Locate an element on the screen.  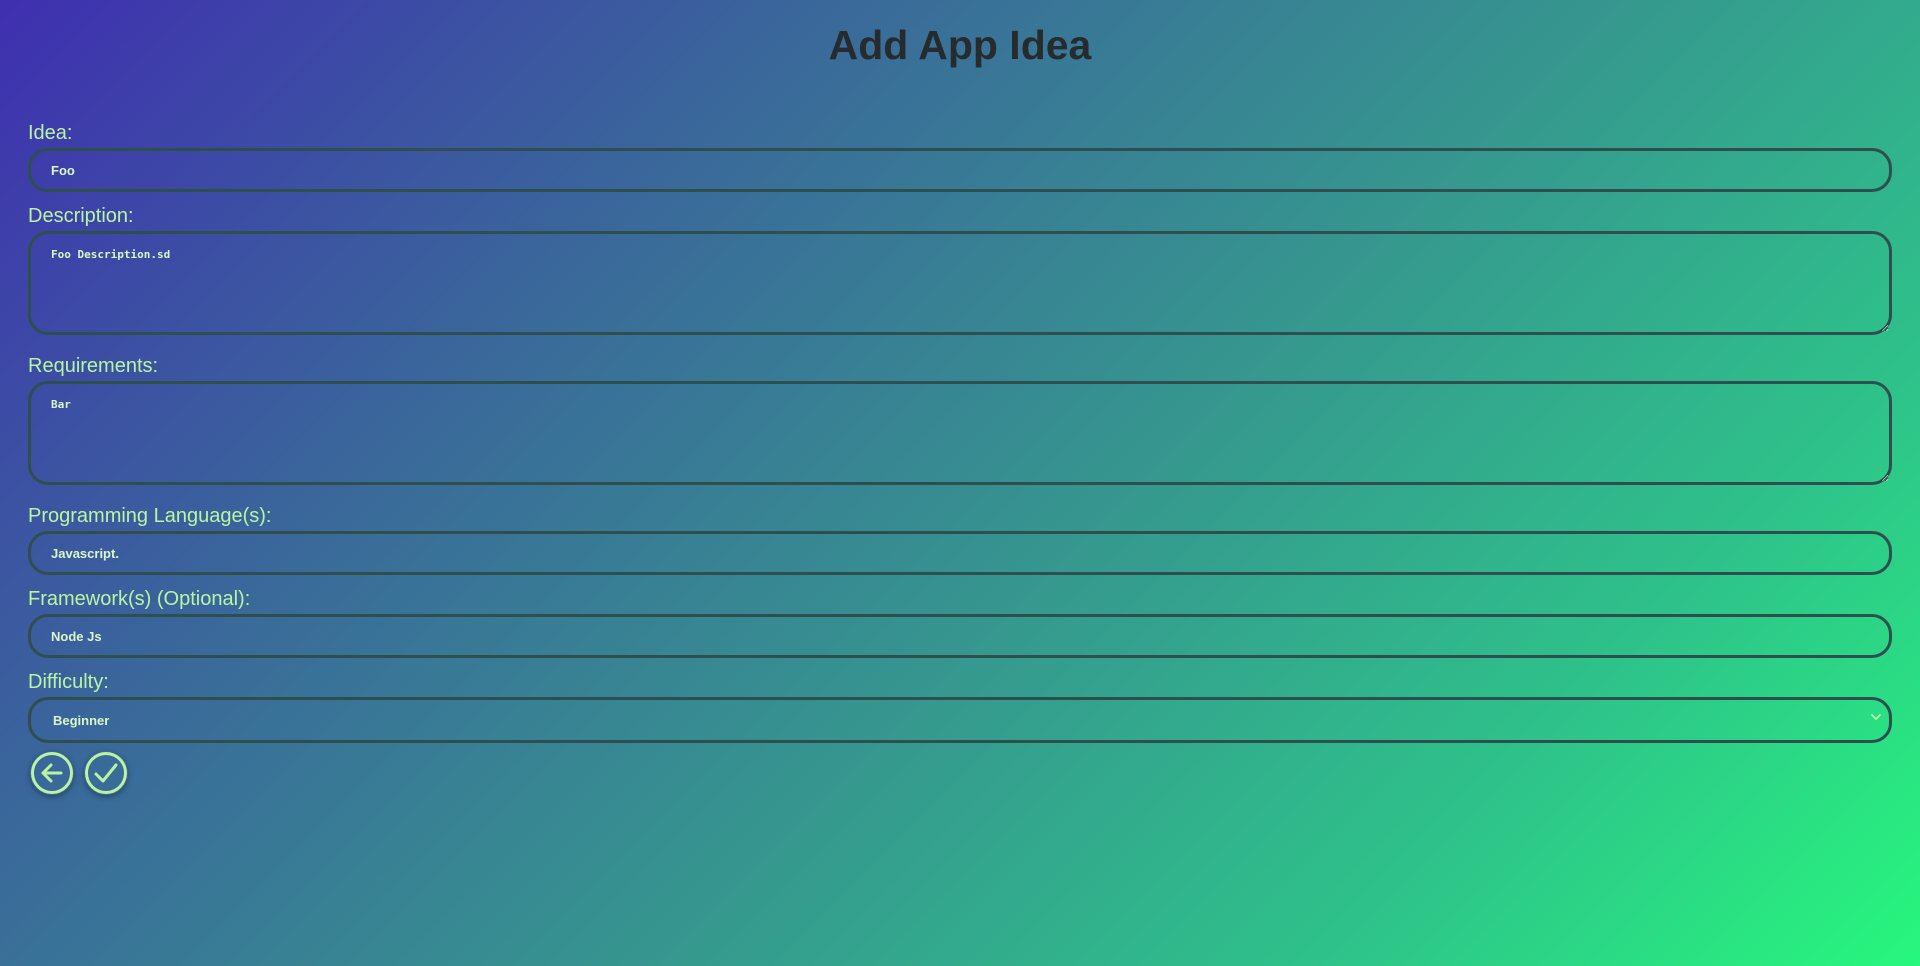
idea-label: Idea: is located at coordinates (50, 133).